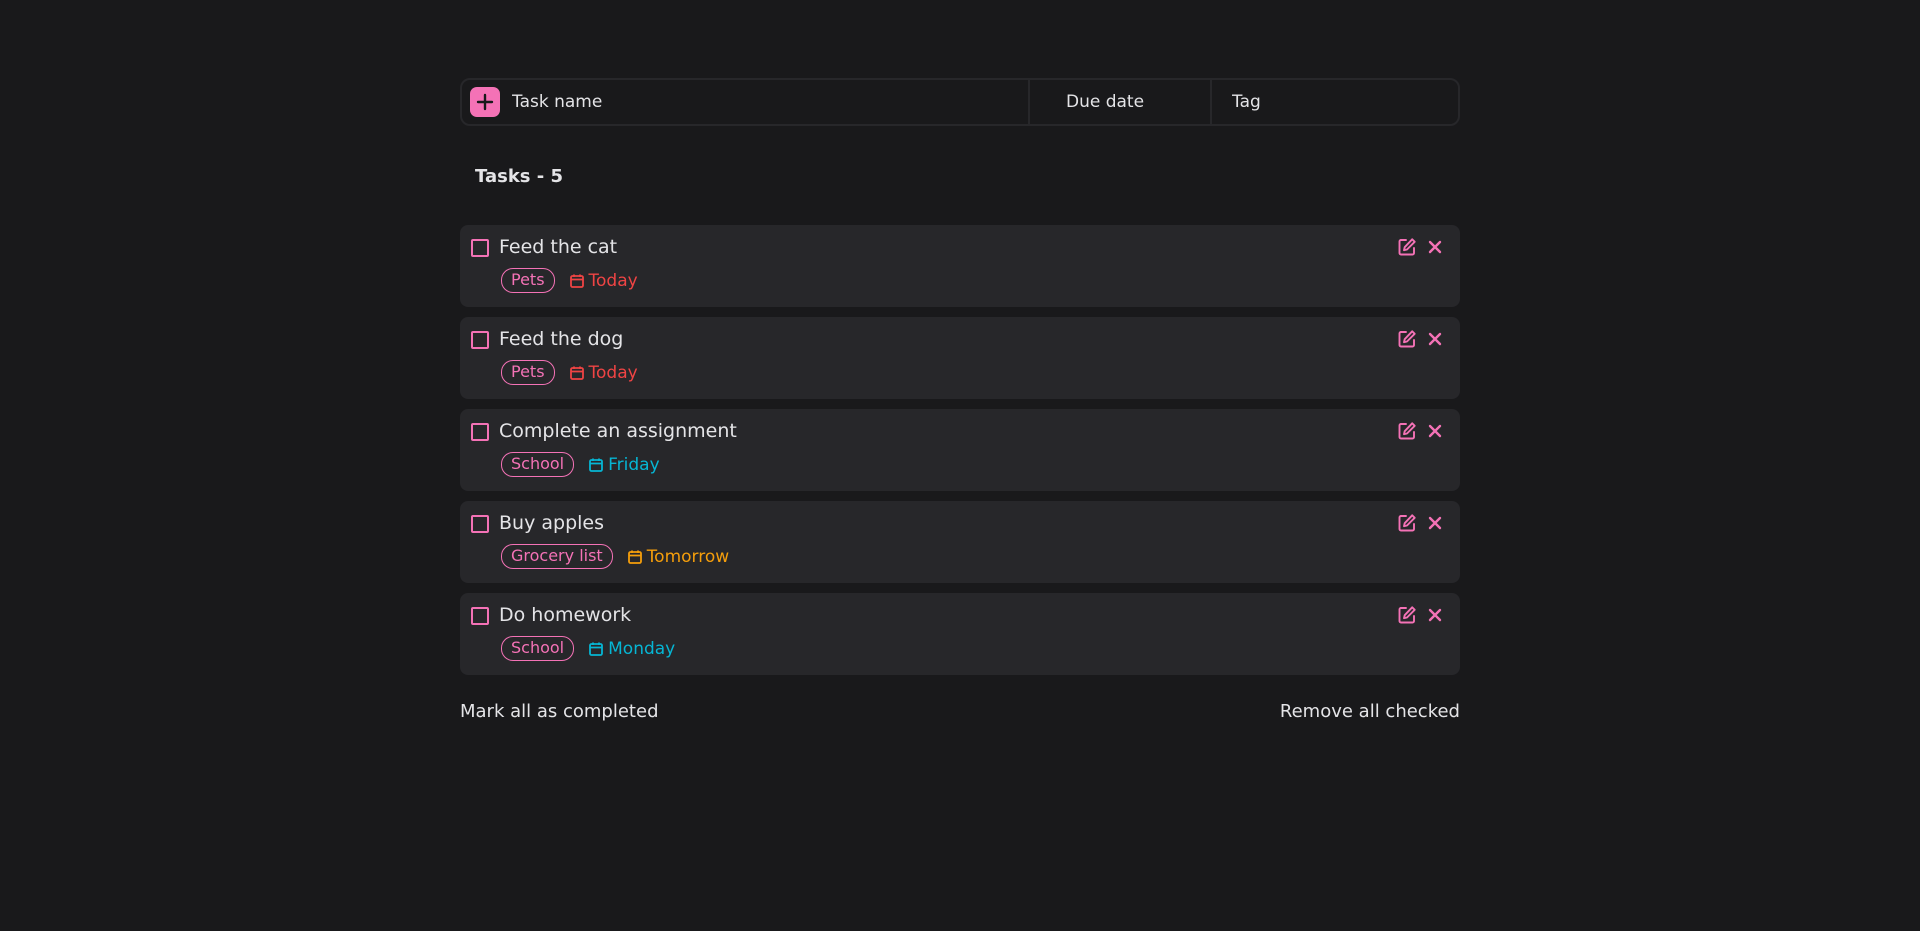 This screenshot has width=1920, height=931. I want to click on task-due-date: Friday, so click(624, 465).